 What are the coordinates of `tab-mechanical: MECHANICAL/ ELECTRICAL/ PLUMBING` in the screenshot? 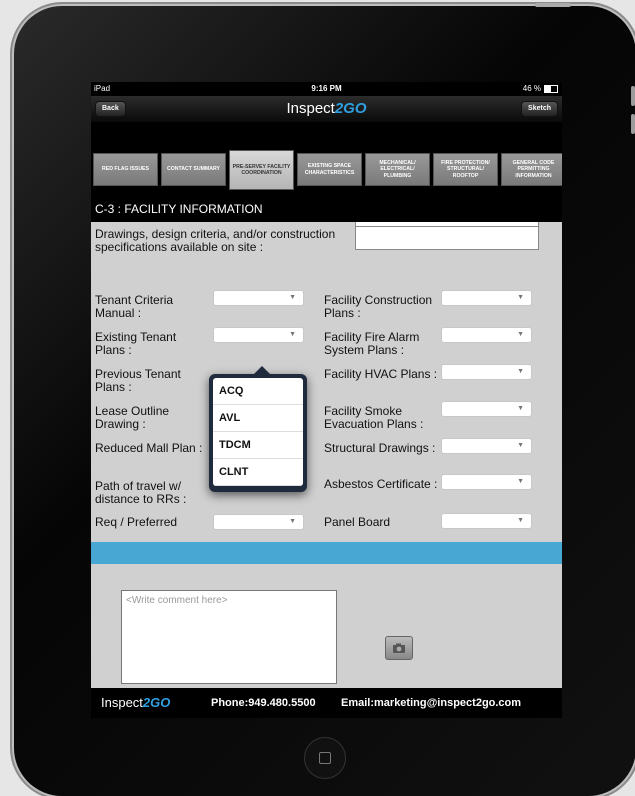 It's located at (397, 169).